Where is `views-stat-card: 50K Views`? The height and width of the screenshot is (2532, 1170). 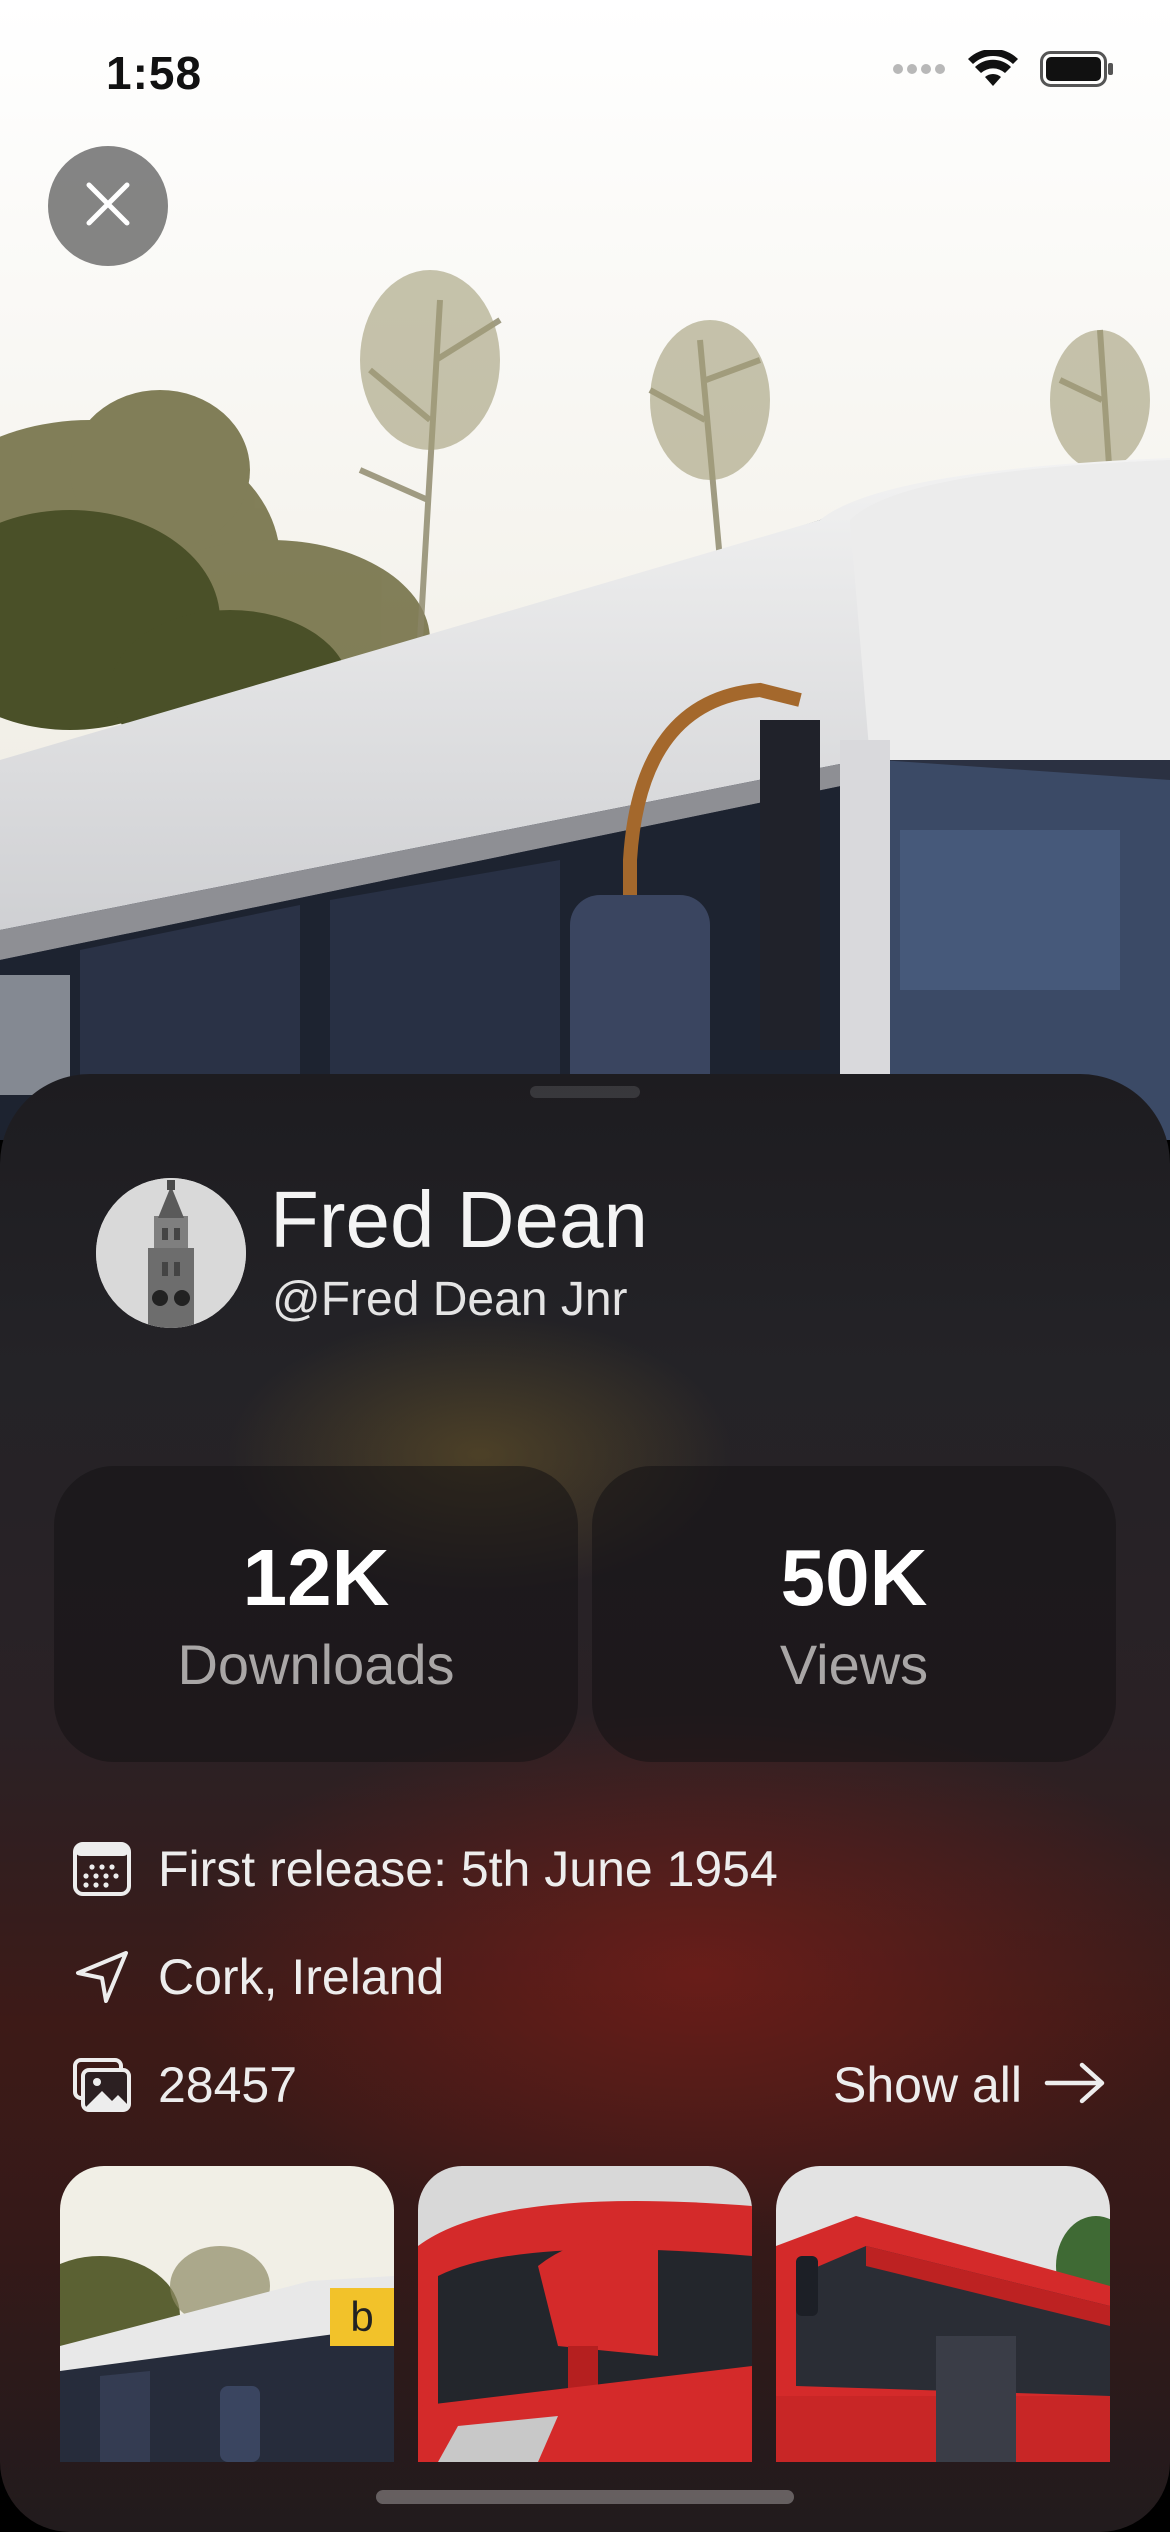 views-stat-card: 50K Views is located at coordinates (854, 1614).